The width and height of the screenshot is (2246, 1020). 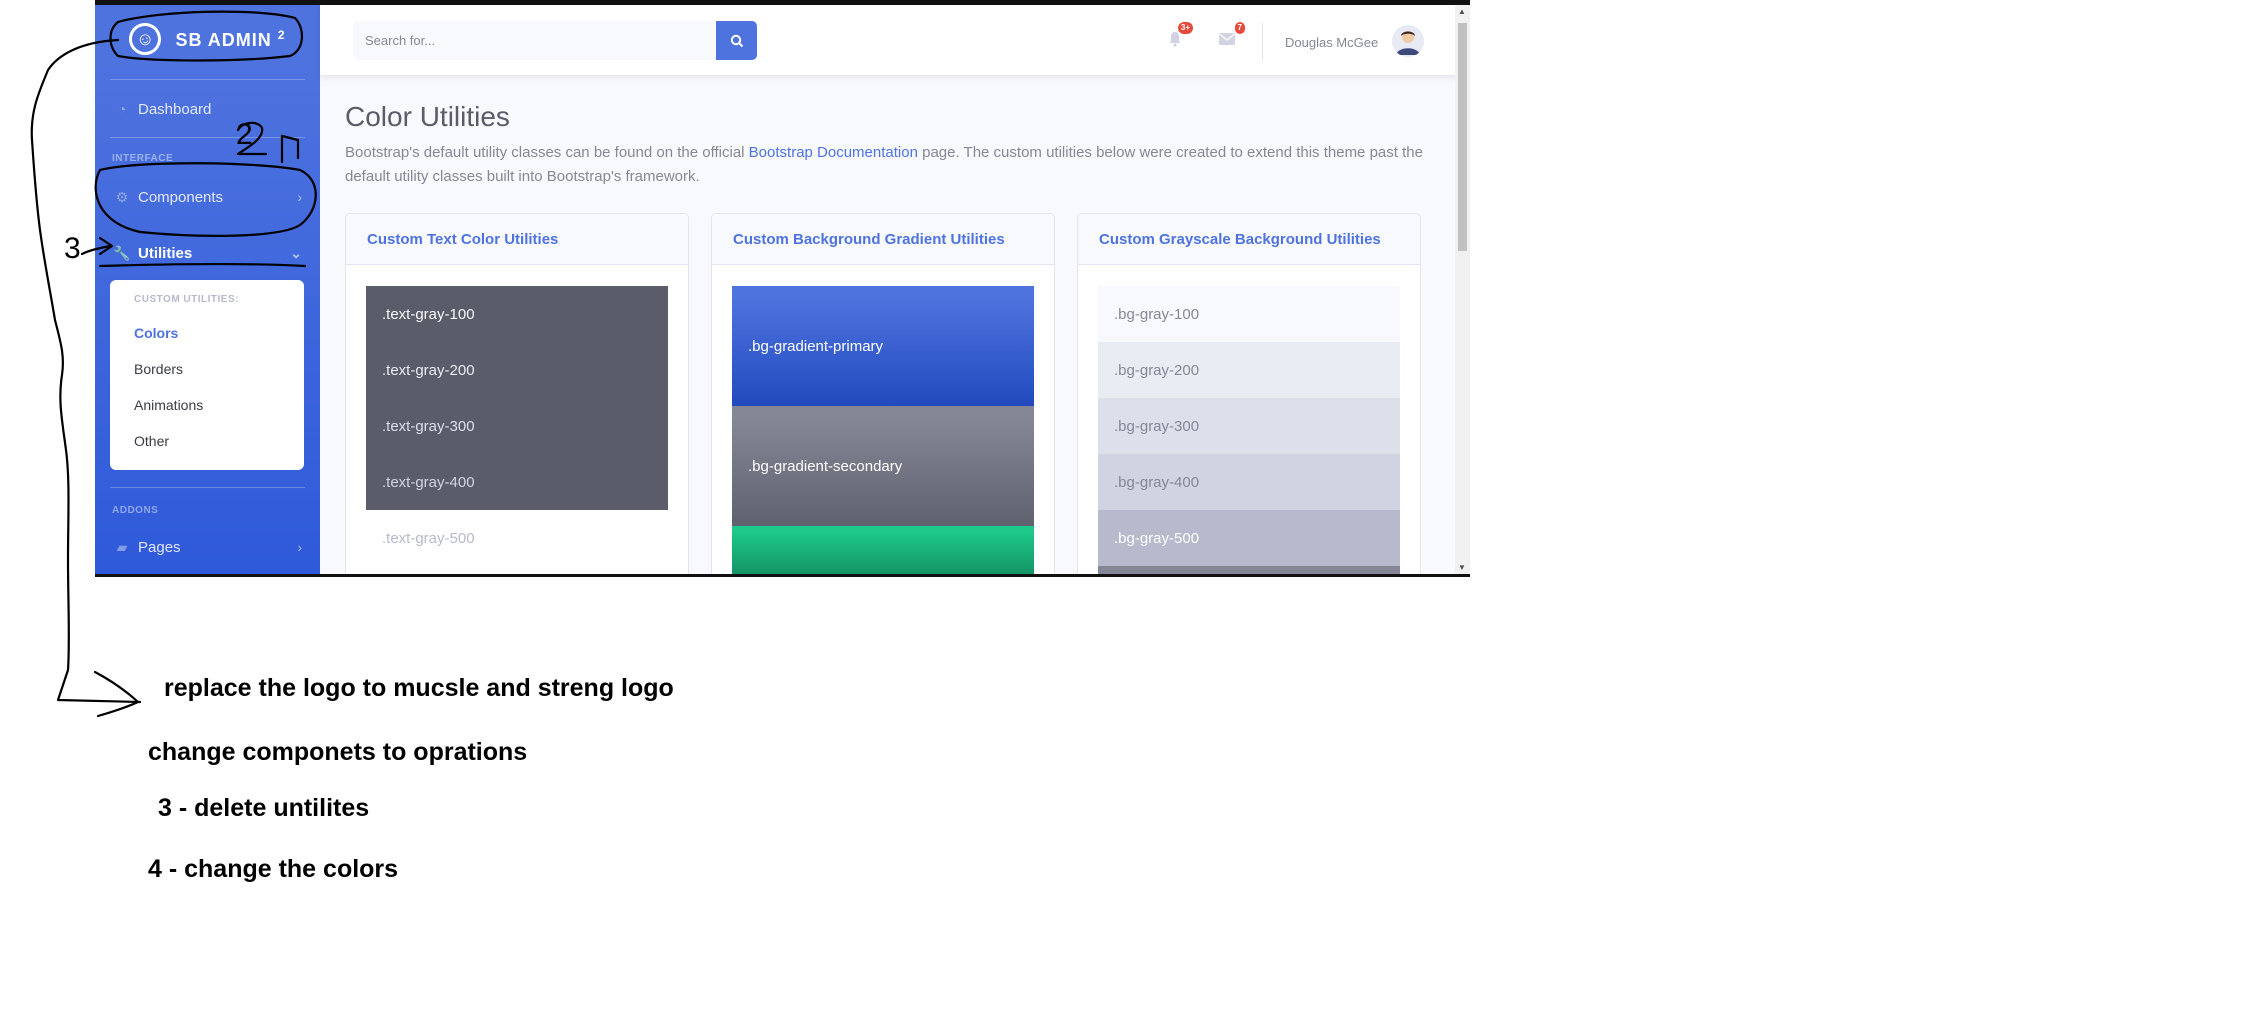 What do you see at coordinates (883, 239) in the screenshot?
I see `card-title: Custom Background Gradient Utilities` at bounding box center [883, 239].